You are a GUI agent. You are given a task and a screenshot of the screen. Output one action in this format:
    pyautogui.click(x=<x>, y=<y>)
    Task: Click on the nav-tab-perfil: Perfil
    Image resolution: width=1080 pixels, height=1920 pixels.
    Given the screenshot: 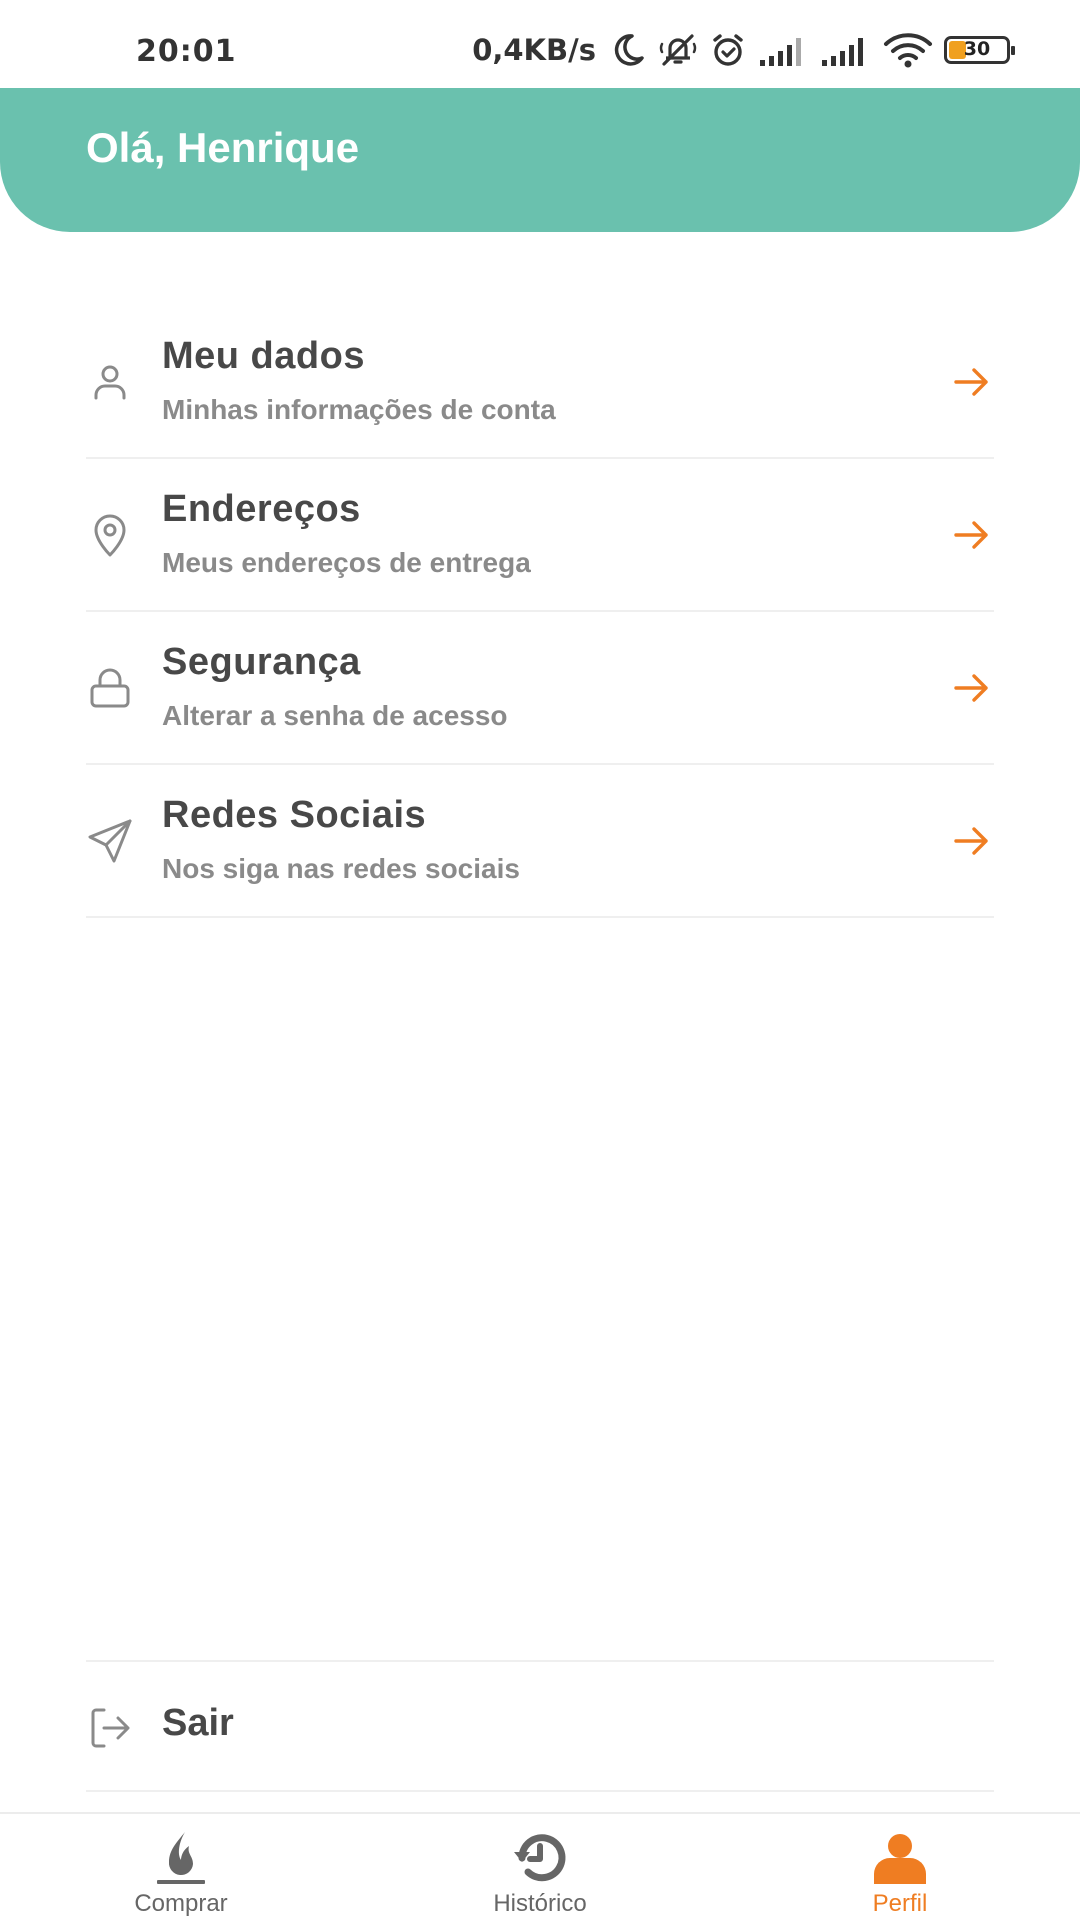 What is the action you would take?
    pyautogui.click(x=900, y=1867)
    